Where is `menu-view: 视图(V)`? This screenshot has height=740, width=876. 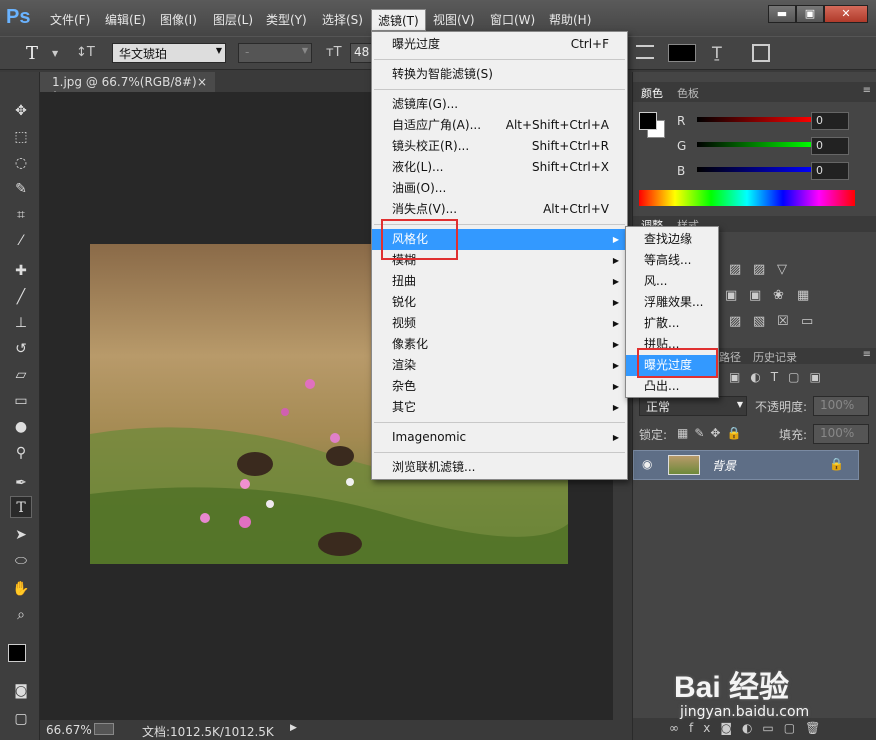 menu-view: 视图(V) is located at coordinates (454, 19).